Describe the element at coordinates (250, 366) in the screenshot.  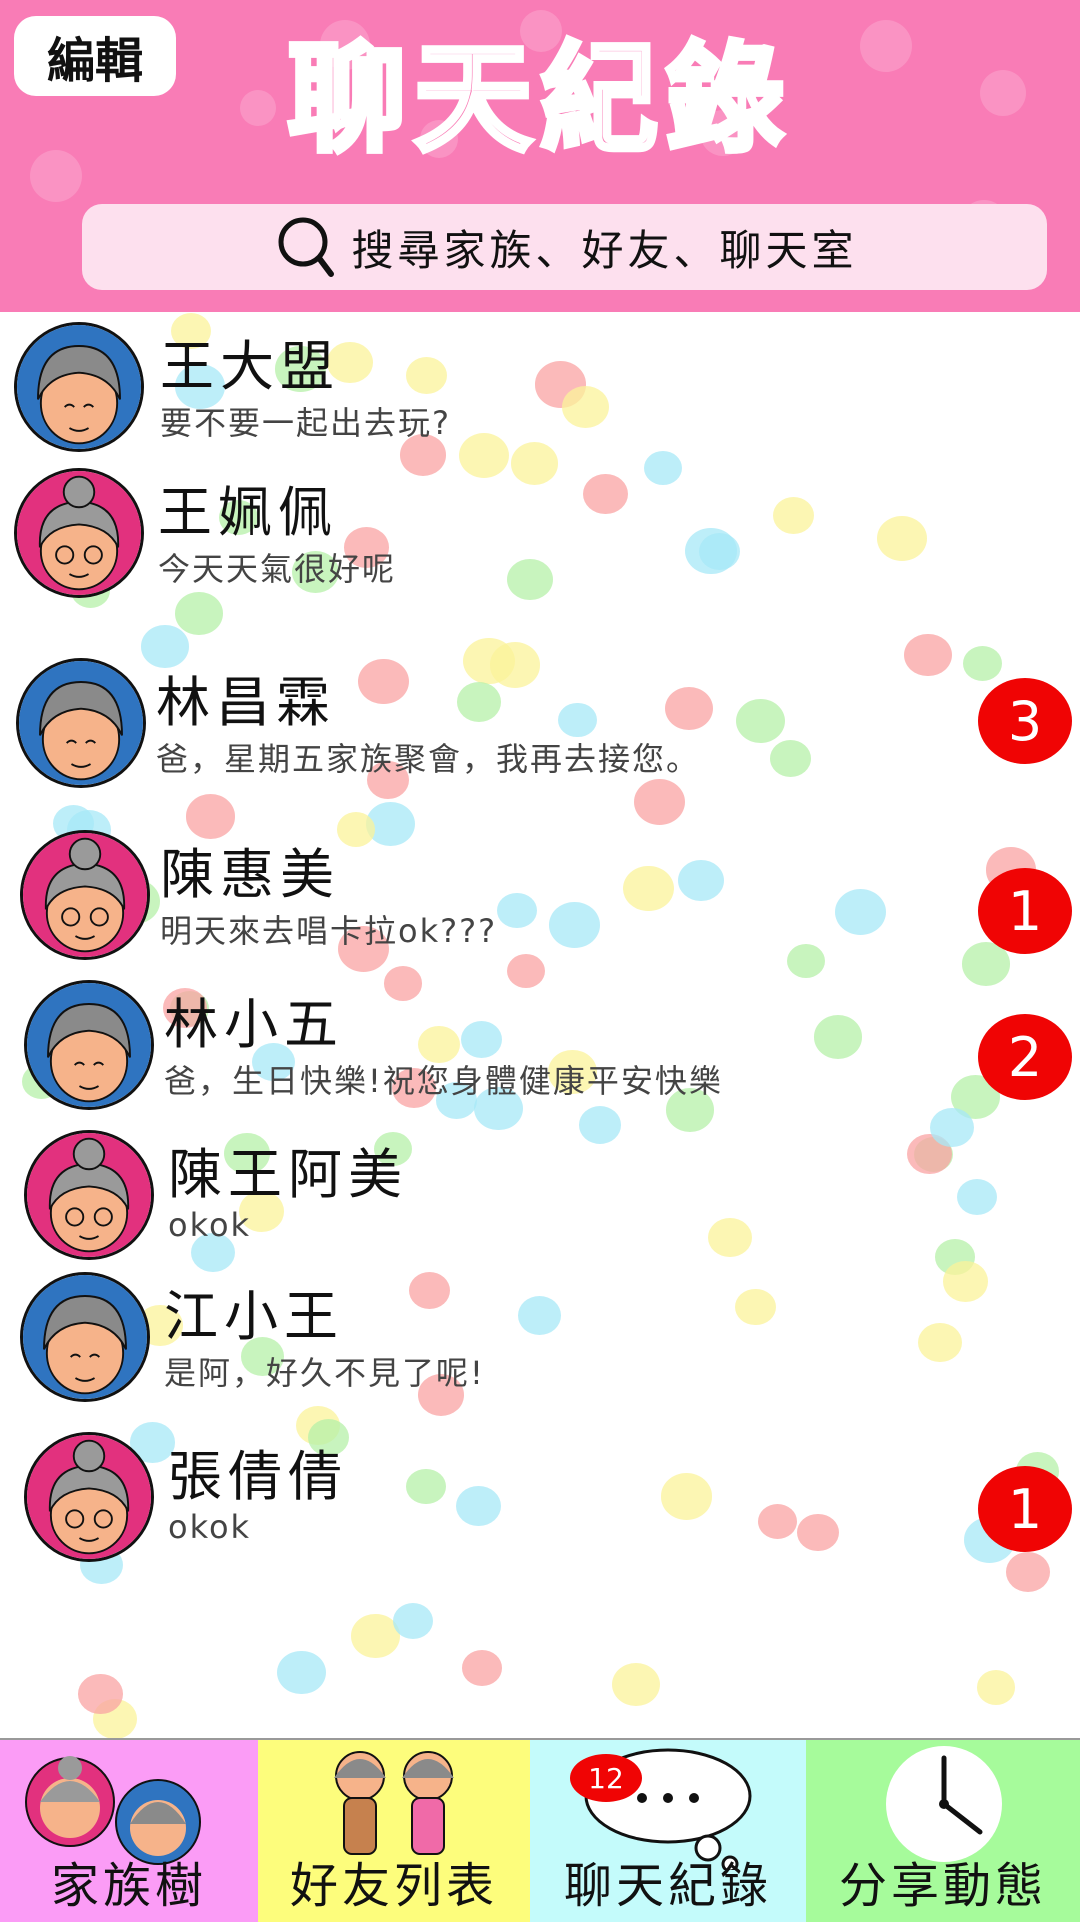
I see `chat-name: 王大盟` at that location.